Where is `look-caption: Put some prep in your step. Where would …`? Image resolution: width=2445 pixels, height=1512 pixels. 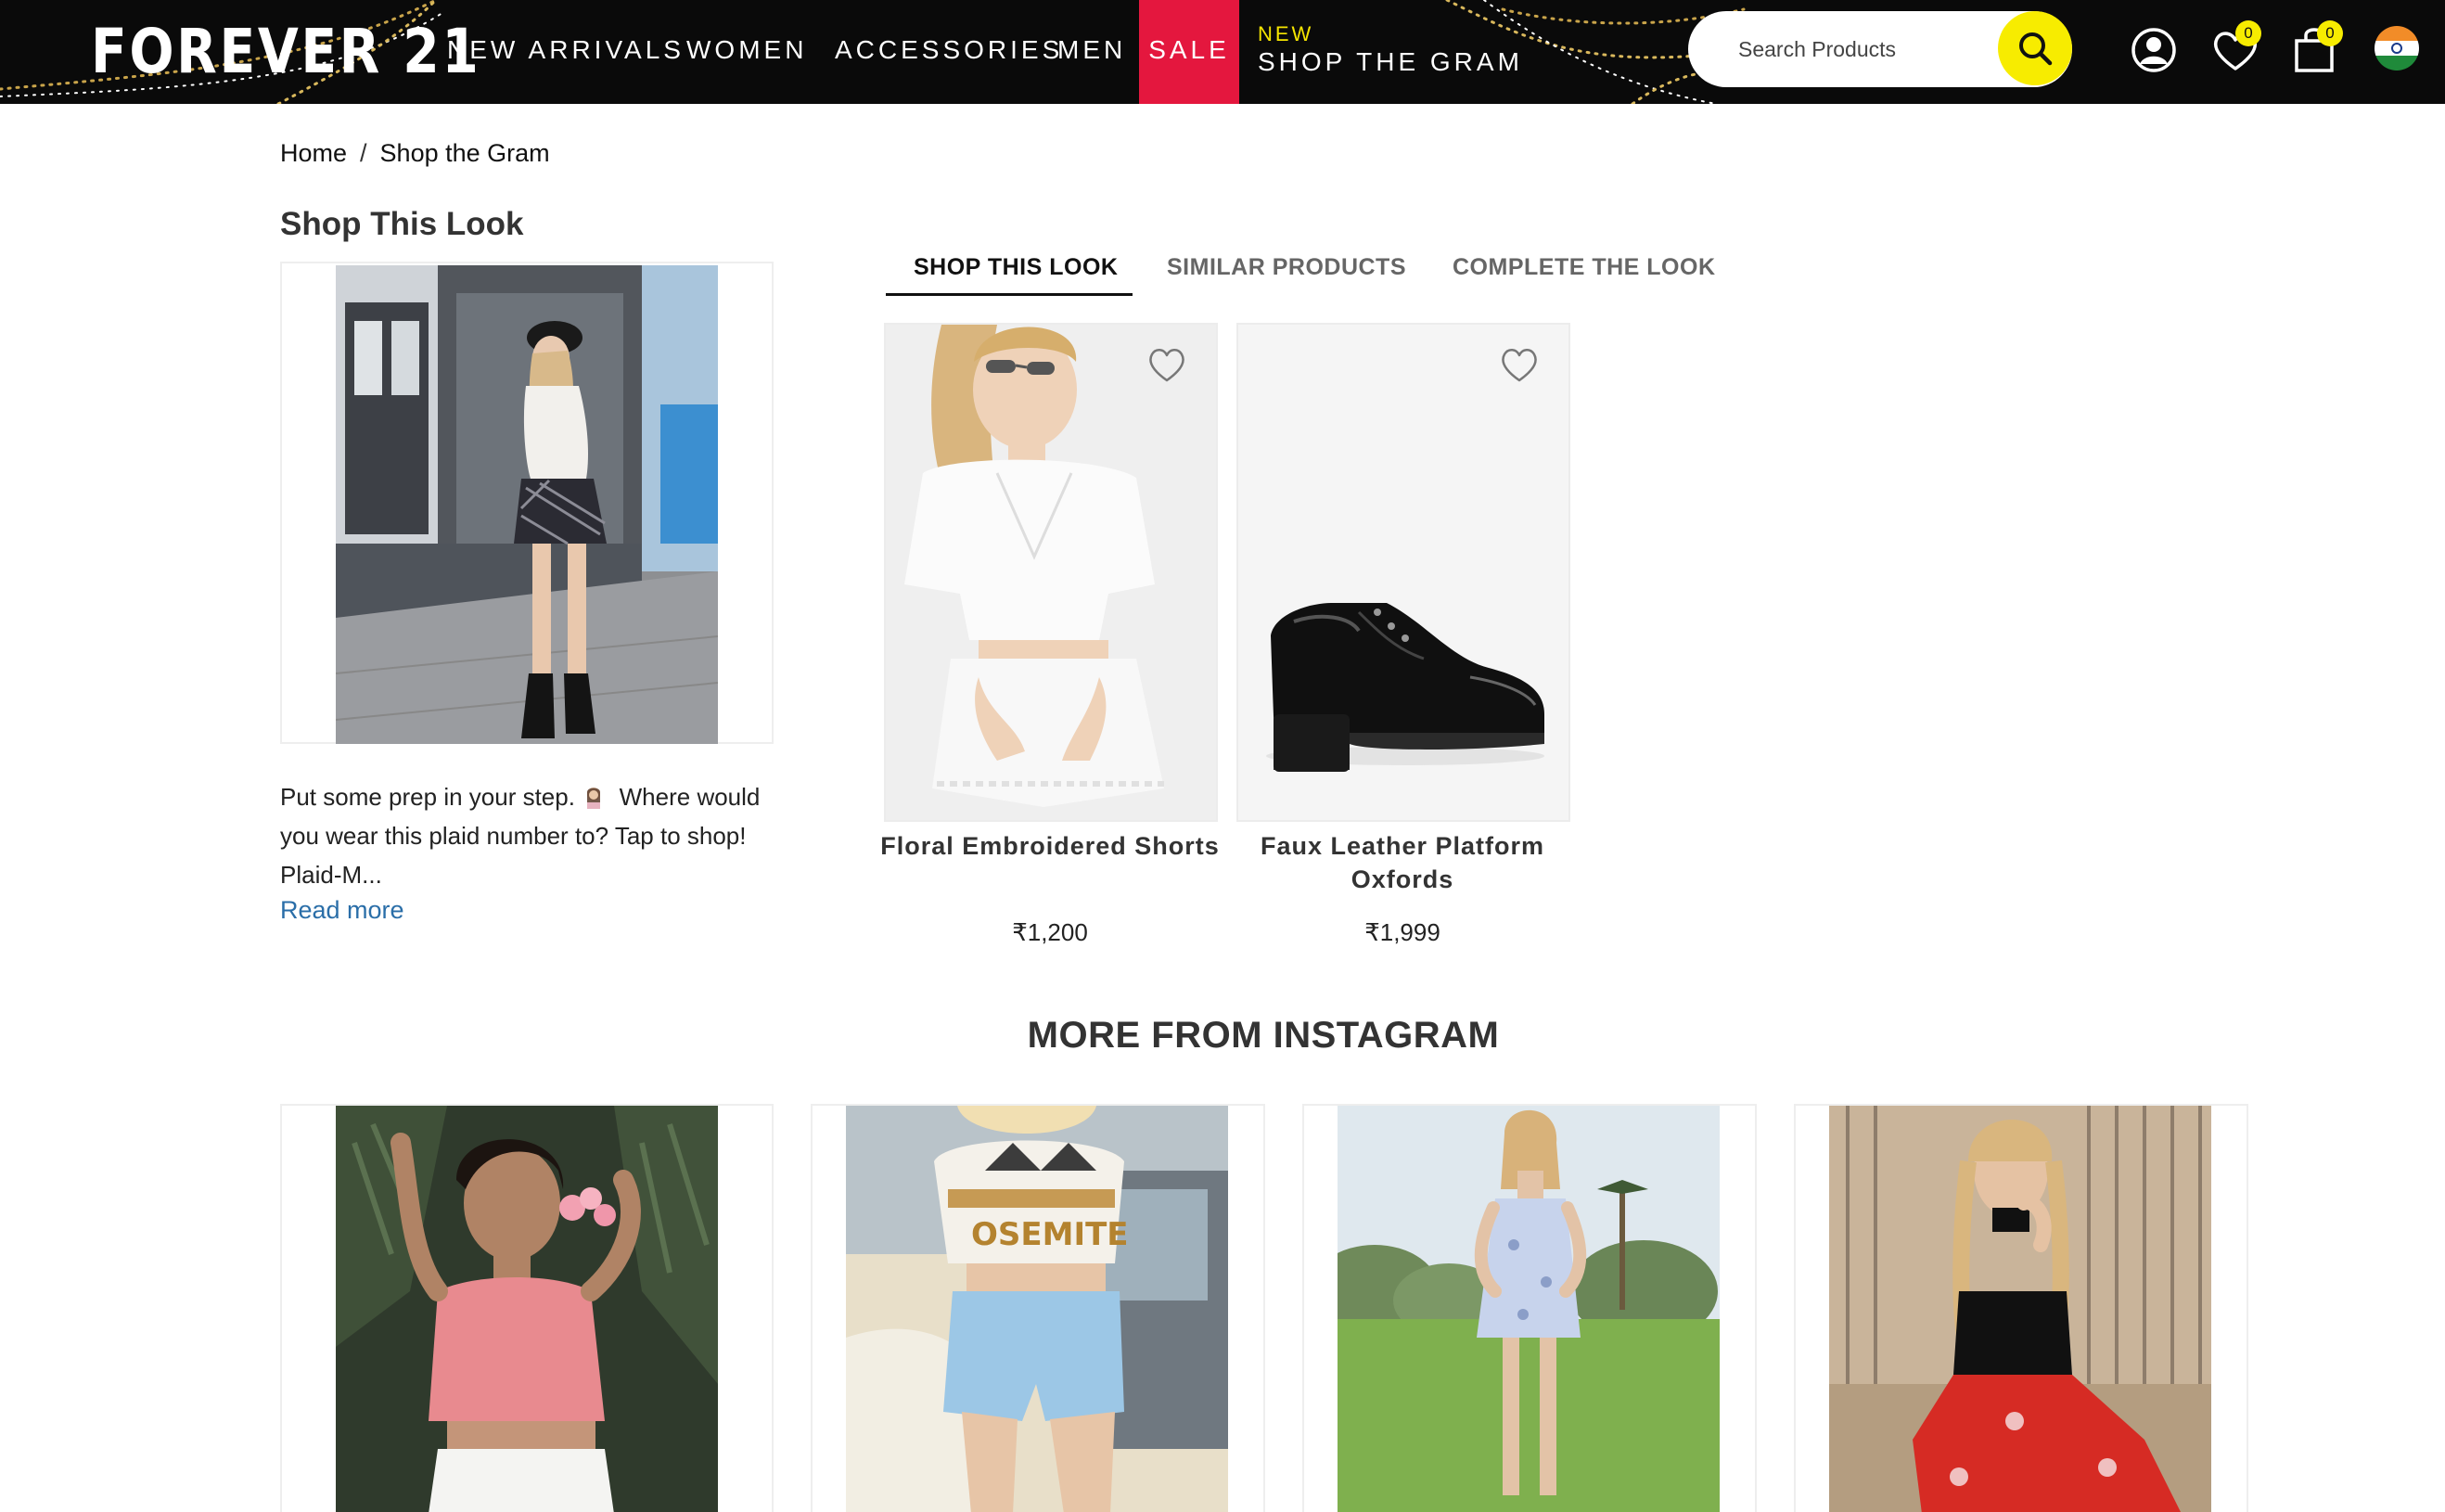
look-caption: Put some prep in your step. Where would … is located at coordinates (530, 836).